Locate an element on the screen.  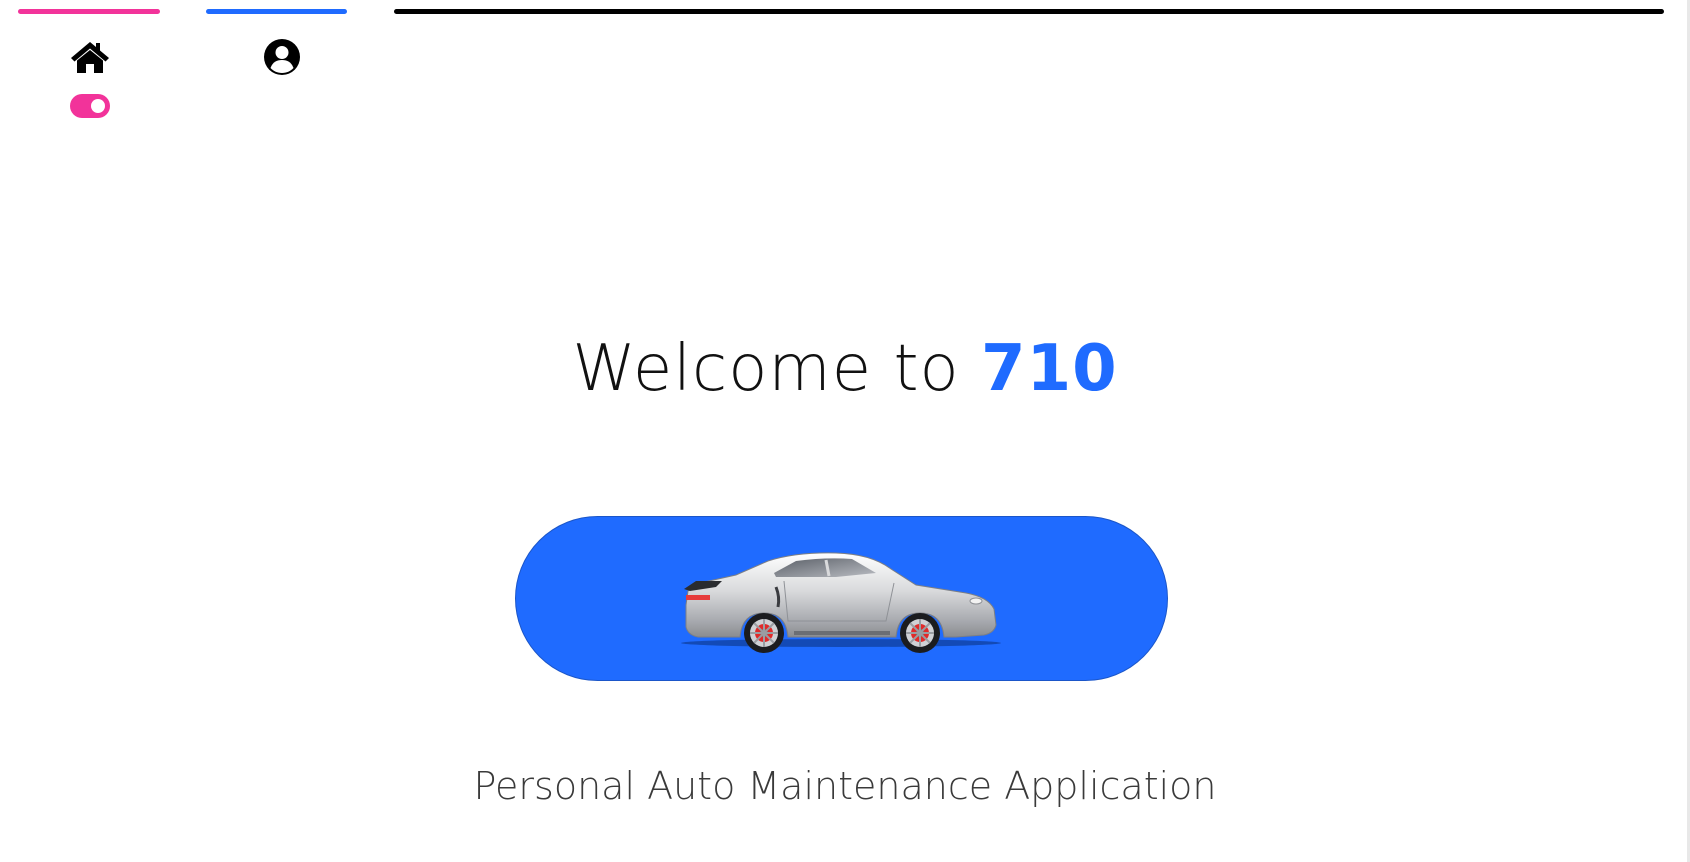
toggle-knob is located at coordinates (98, 106).